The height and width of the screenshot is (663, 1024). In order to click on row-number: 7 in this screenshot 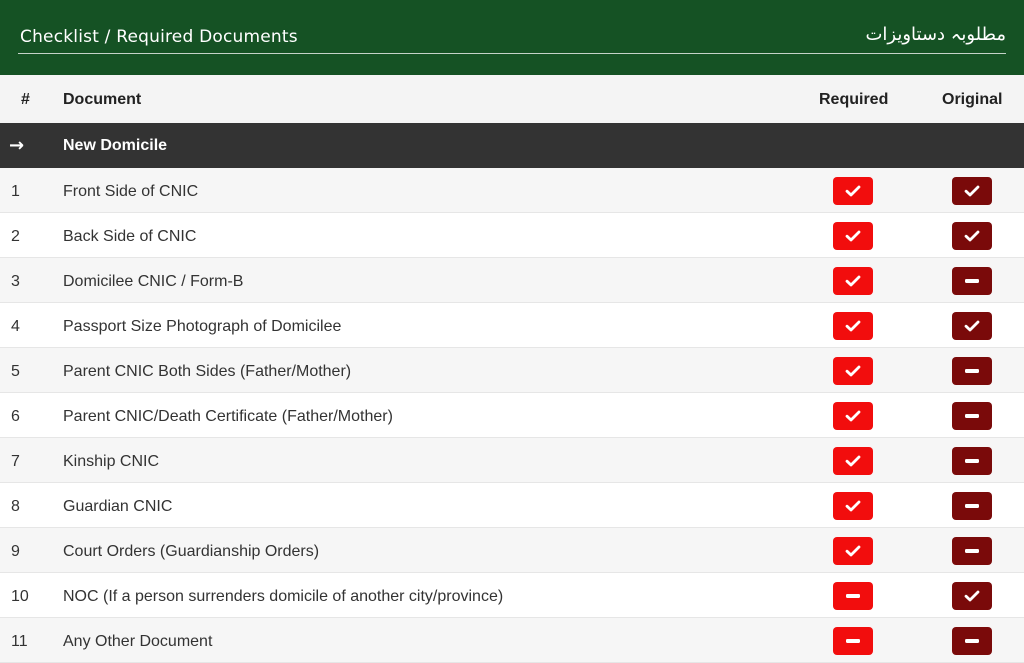, I will do `click(15, 461)`.